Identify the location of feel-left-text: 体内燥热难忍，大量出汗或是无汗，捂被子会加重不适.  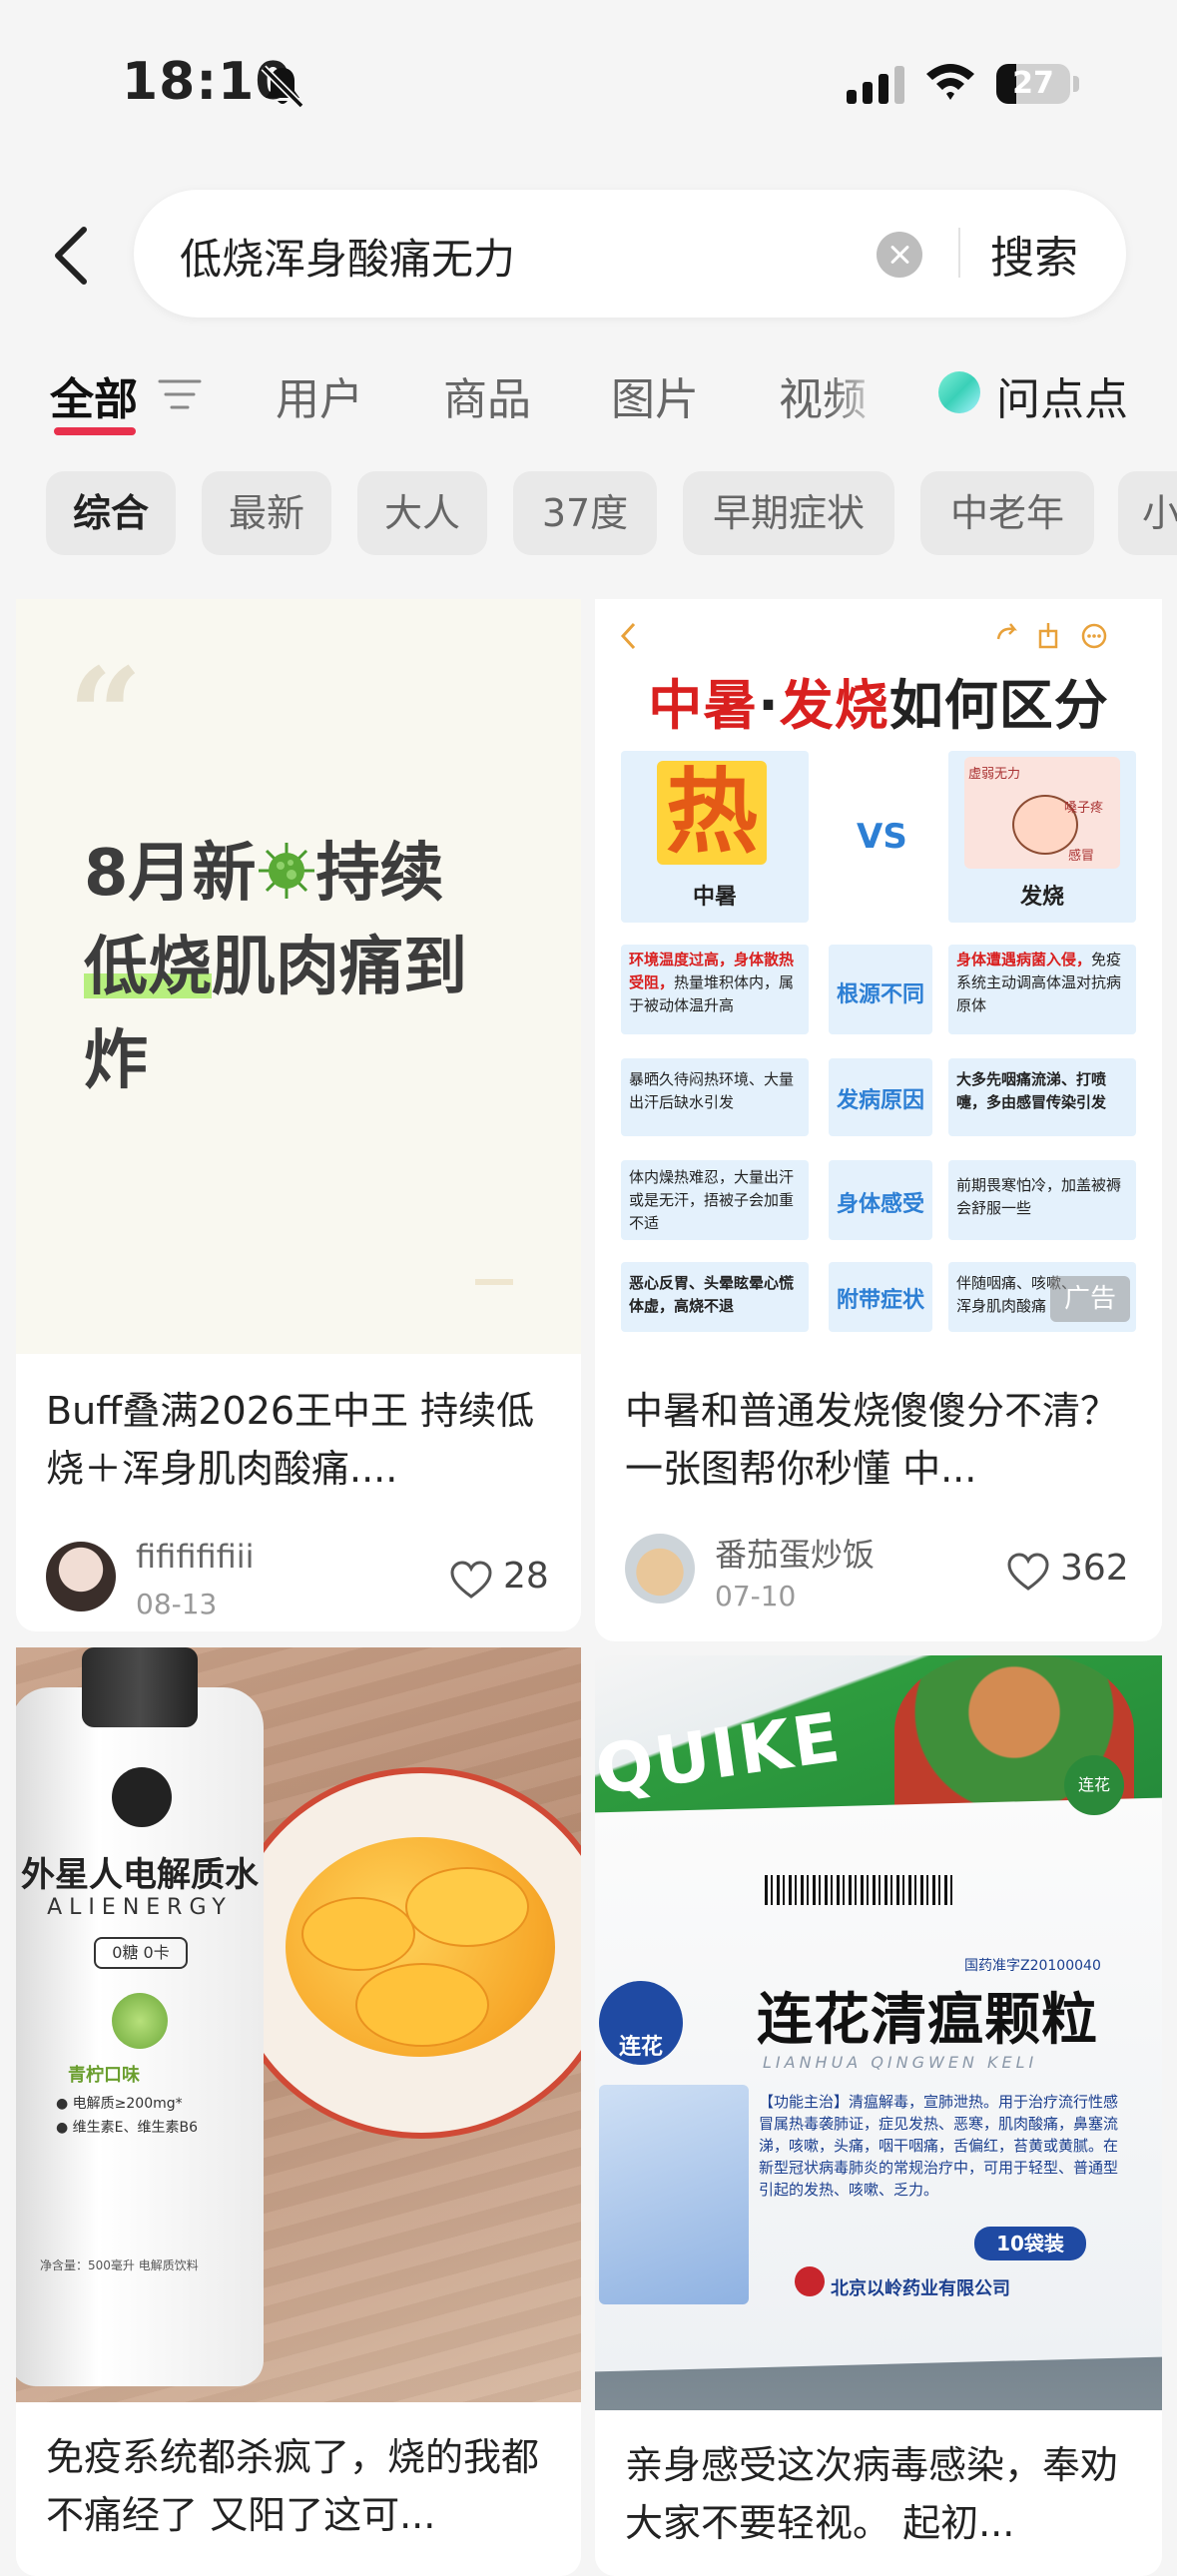
(712, 1200).